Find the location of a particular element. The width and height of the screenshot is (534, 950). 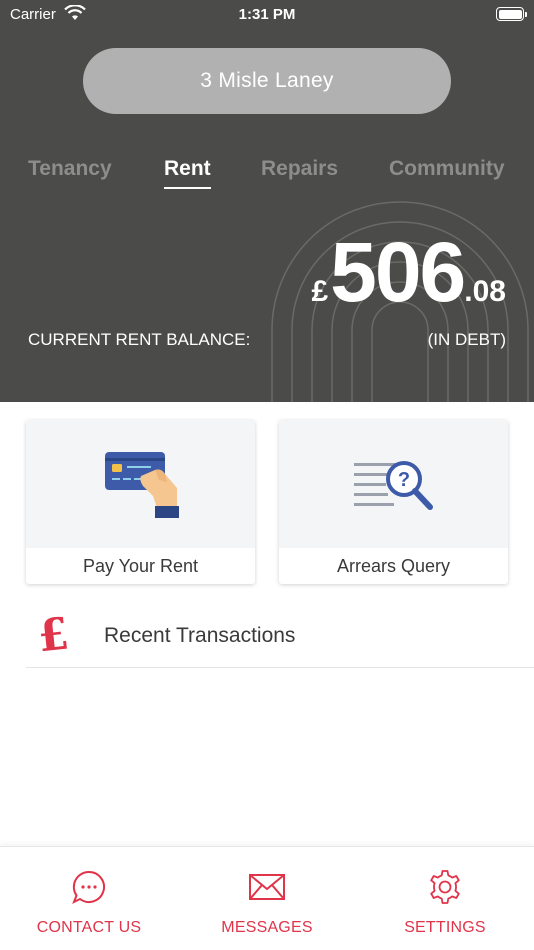

tab-tenancy: Tenancy is located at coordinates (70, 169).